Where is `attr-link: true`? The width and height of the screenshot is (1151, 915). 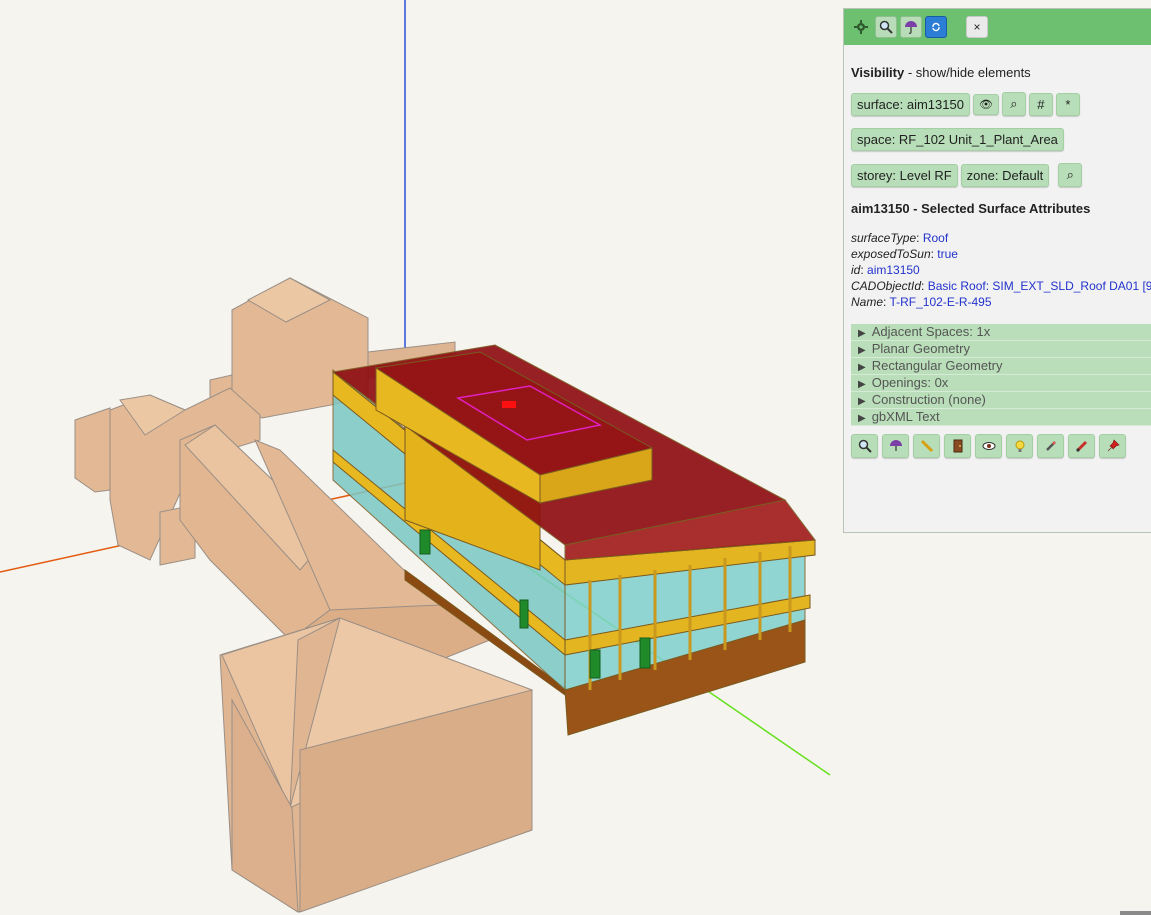 attr-link: true is located at coordinates (947, 254).